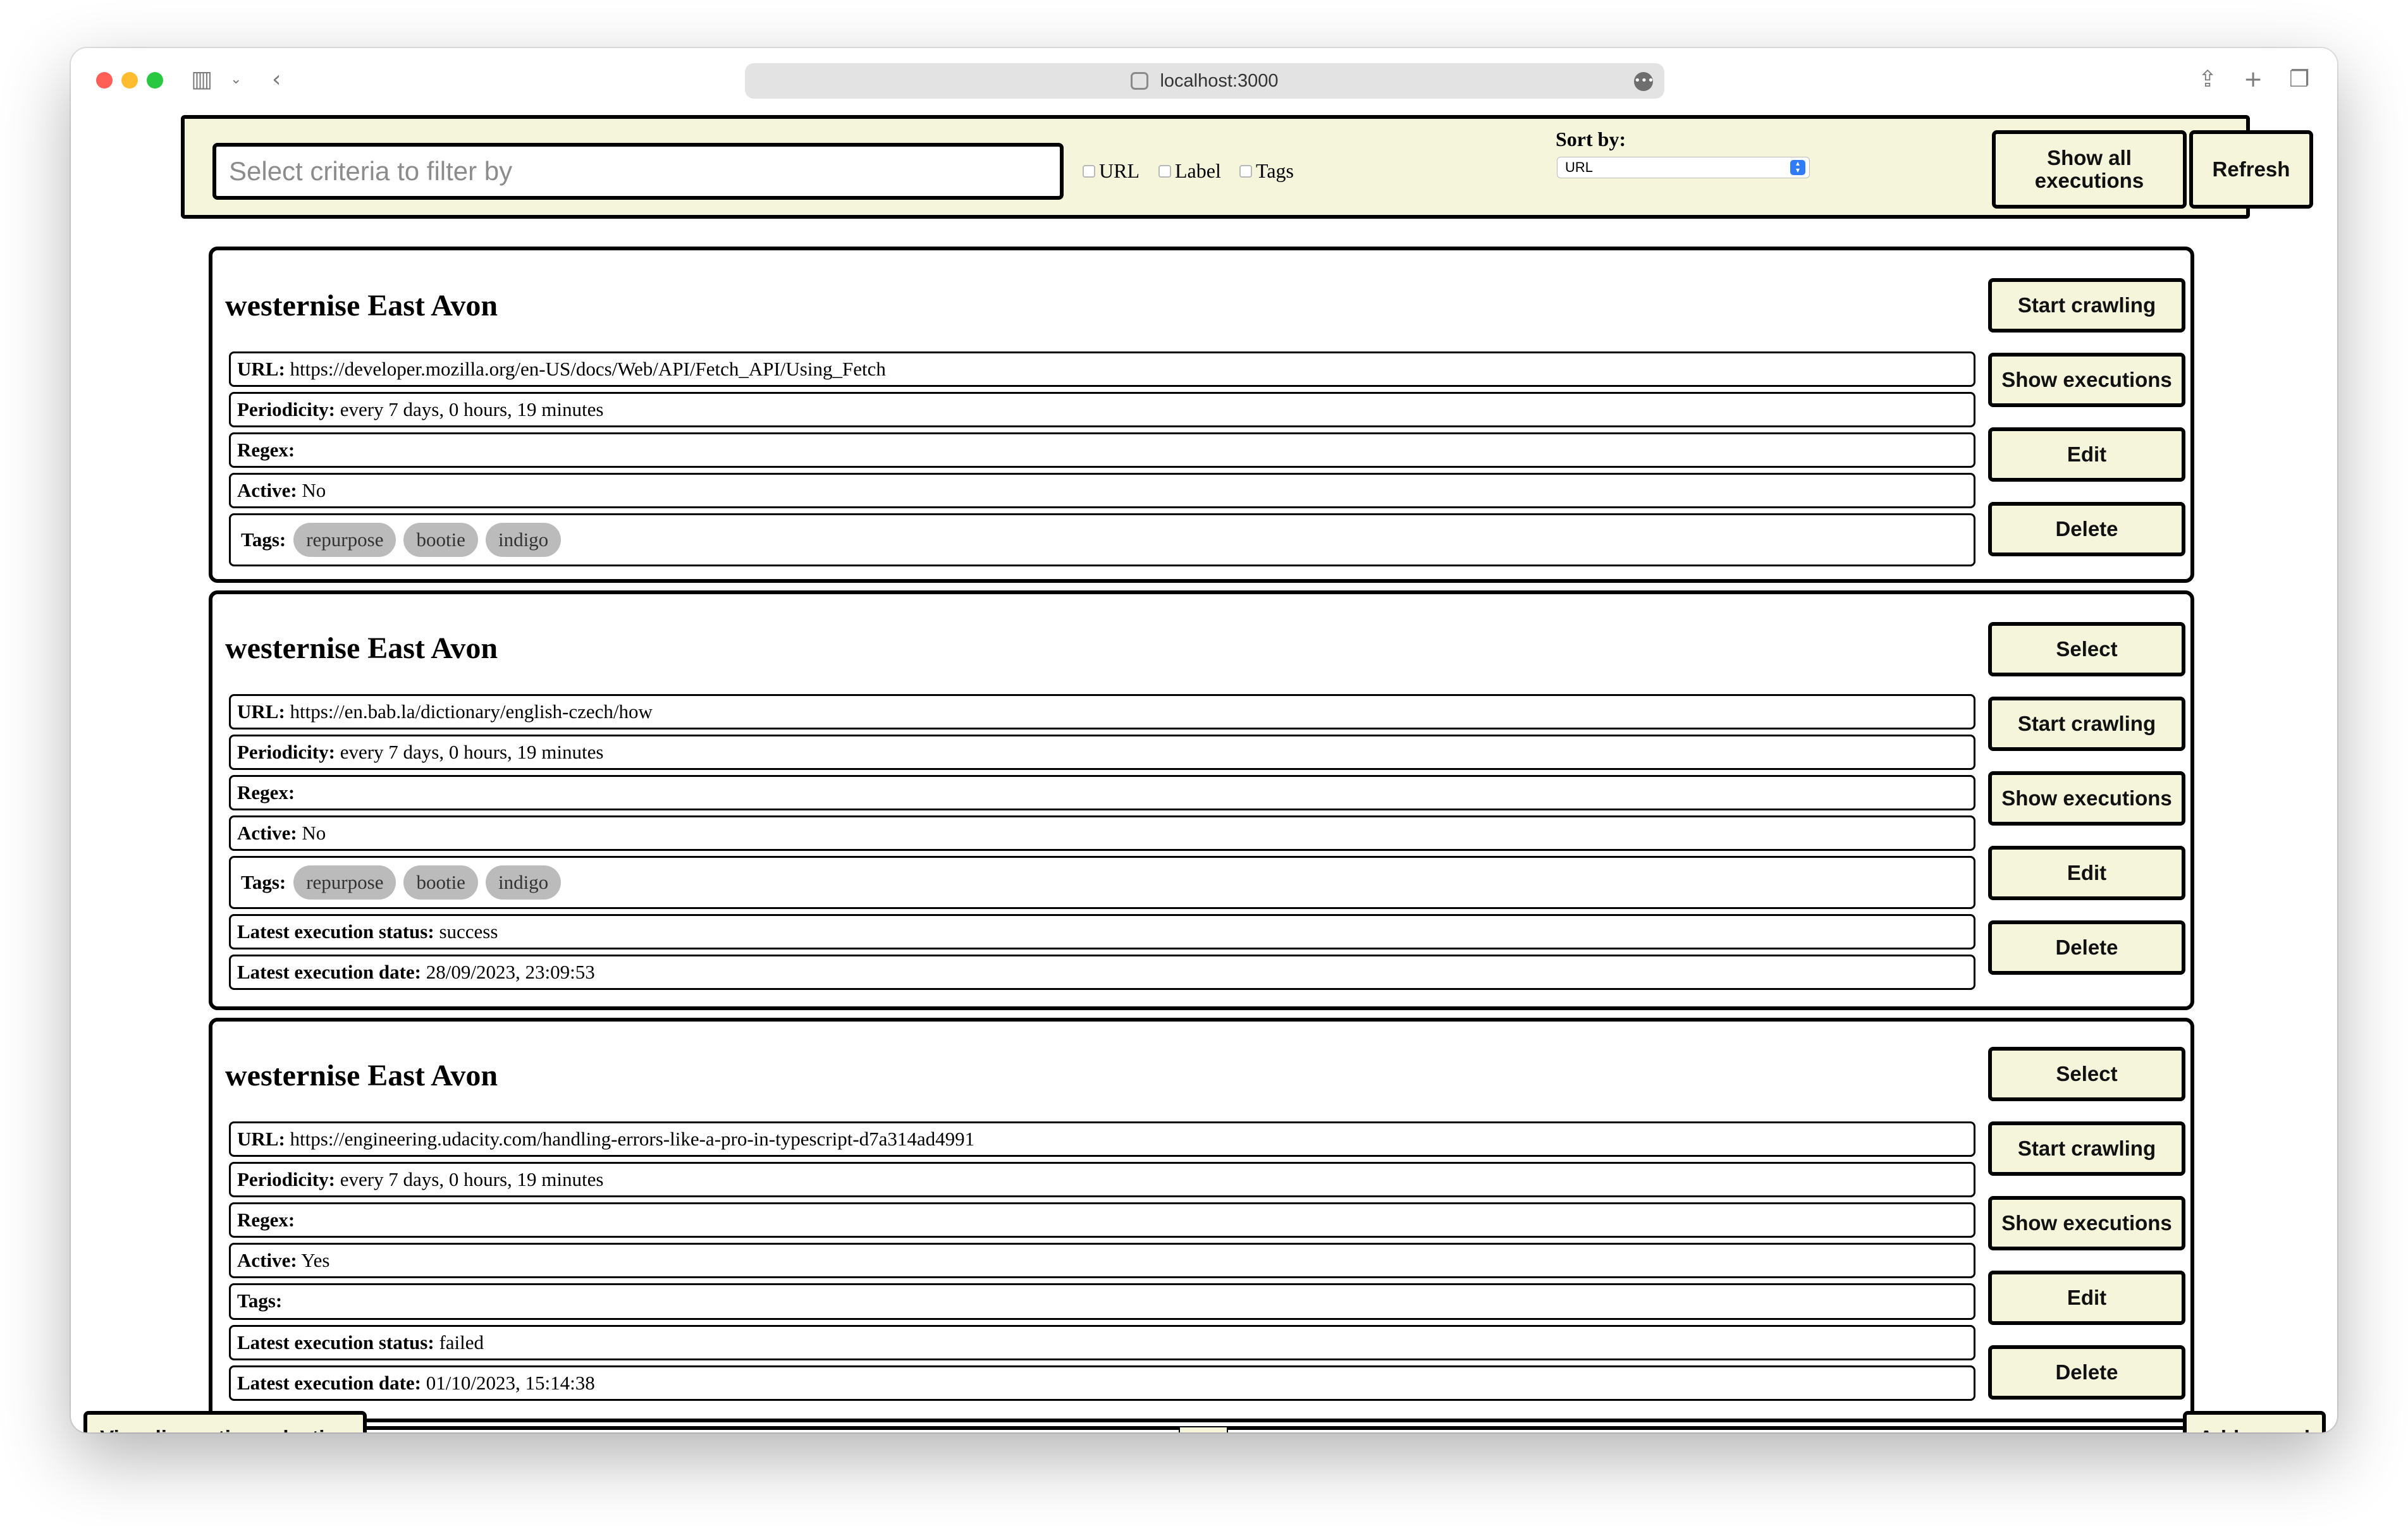 This screenshot has width=2408, height=1526. What do you see at coordinates (638, 171) in the screenshot?
I see `filter-input: Select criteria to filter by` at bounding box center [638, 171].